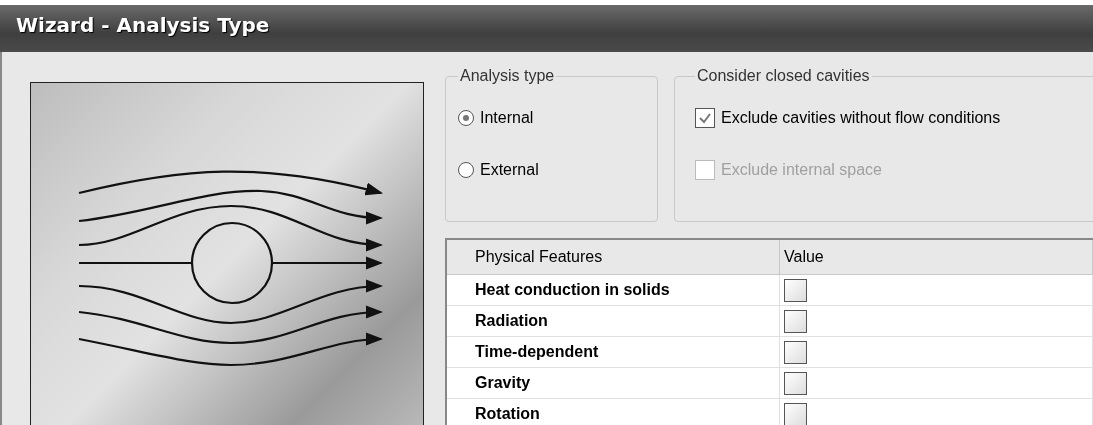  What do you see at coordinates (936, 257) in the screenshot?
I see `column-header: Value` at bounding box center [936, 257].